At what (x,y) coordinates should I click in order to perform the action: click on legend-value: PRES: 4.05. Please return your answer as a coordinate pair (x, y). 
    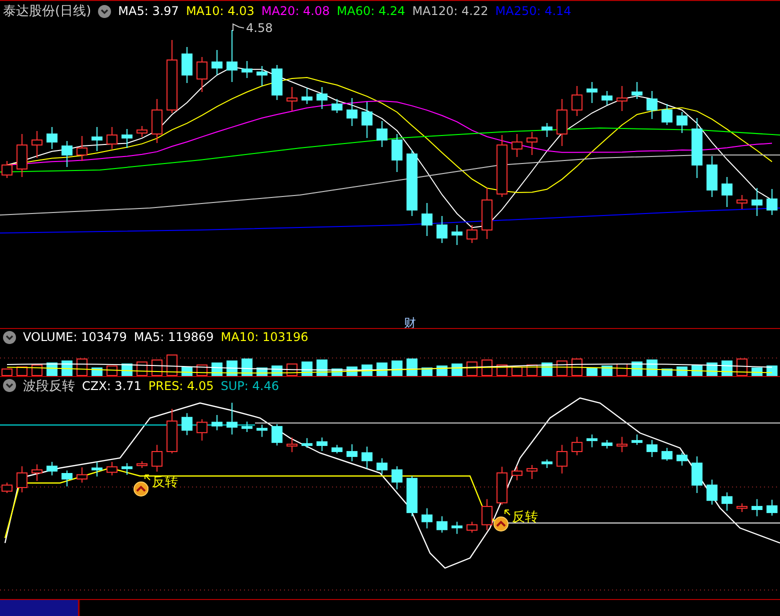
    Looking at the image, I should click on (181, 385).